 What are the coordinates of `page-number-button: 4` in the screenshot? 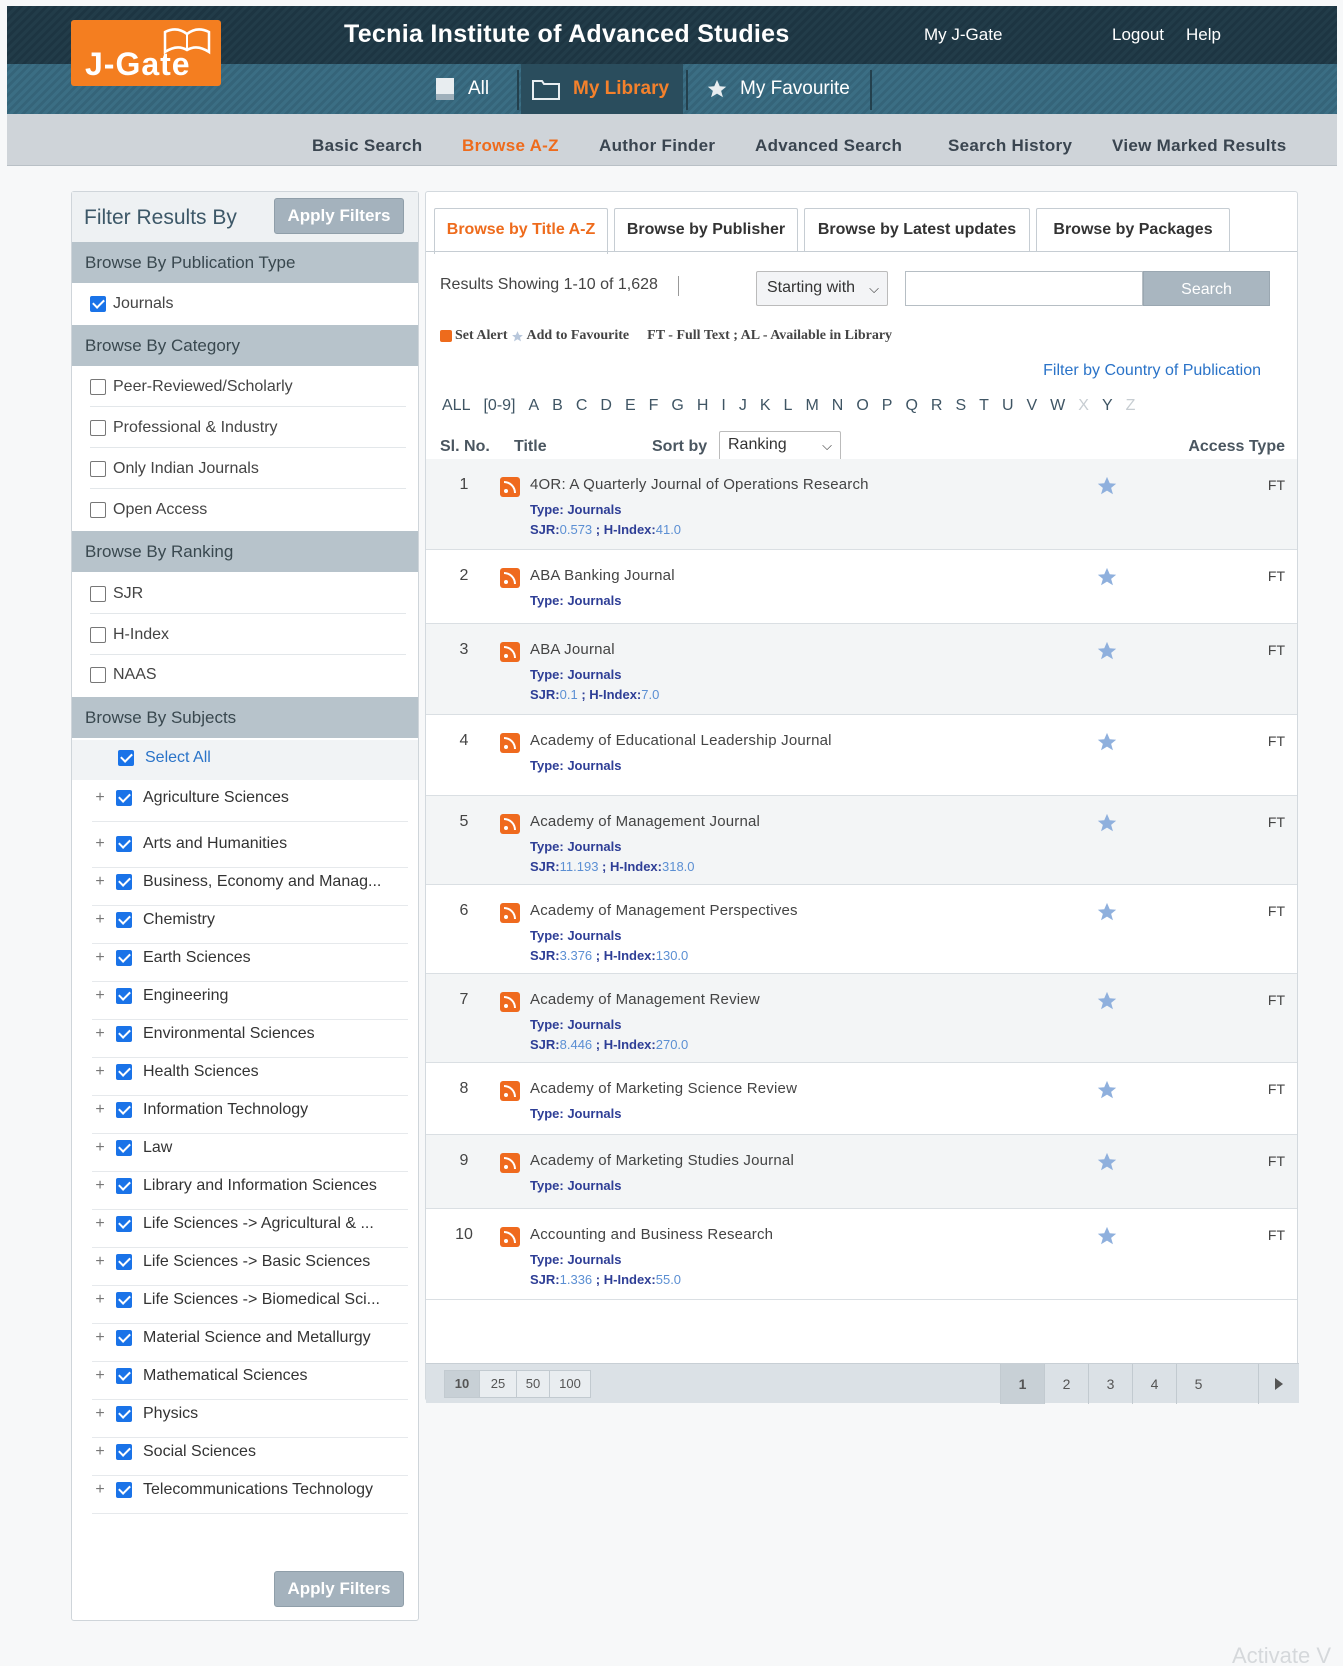 It's located at (1154, 1384).